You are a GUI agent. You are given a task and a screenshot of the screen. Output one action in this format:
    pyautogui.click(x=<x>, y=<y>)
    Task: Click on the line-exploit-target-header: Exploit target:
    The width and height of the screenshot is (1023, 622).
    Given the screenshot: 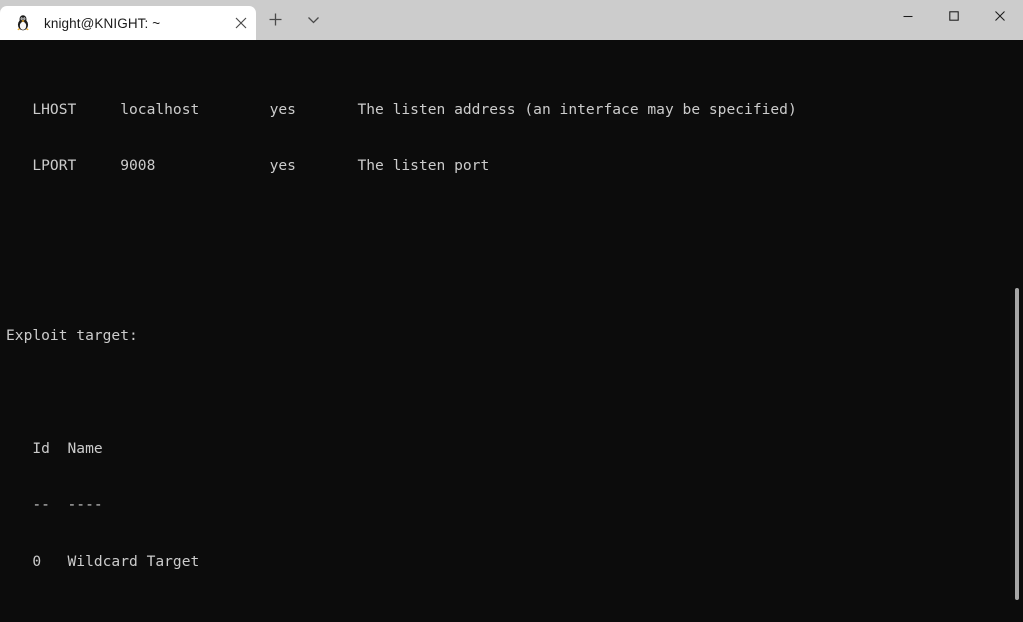 What is the action you would take?
    pyautogui.click(x=72, y=335)
    